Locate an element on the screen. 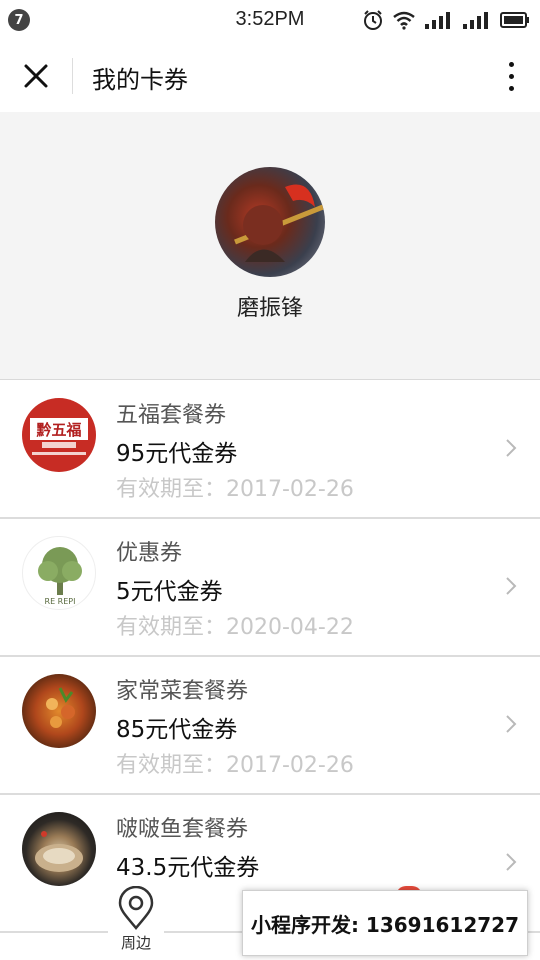  coupon-value: 43.5元代金券 is located at coordinates (188, 868).